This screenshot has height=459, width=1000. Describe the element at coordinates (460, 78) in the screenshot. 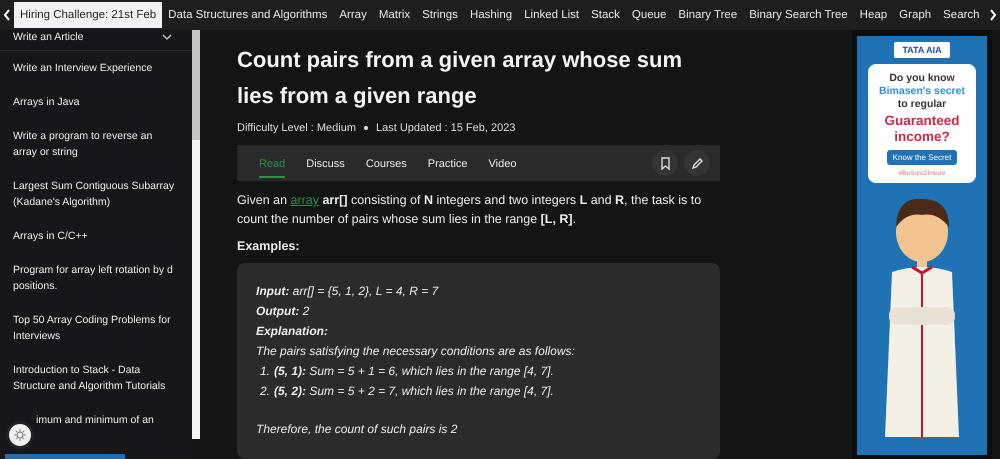

I see `article-title: Count pairs from a given array whose sum lies from a given range` at that location.